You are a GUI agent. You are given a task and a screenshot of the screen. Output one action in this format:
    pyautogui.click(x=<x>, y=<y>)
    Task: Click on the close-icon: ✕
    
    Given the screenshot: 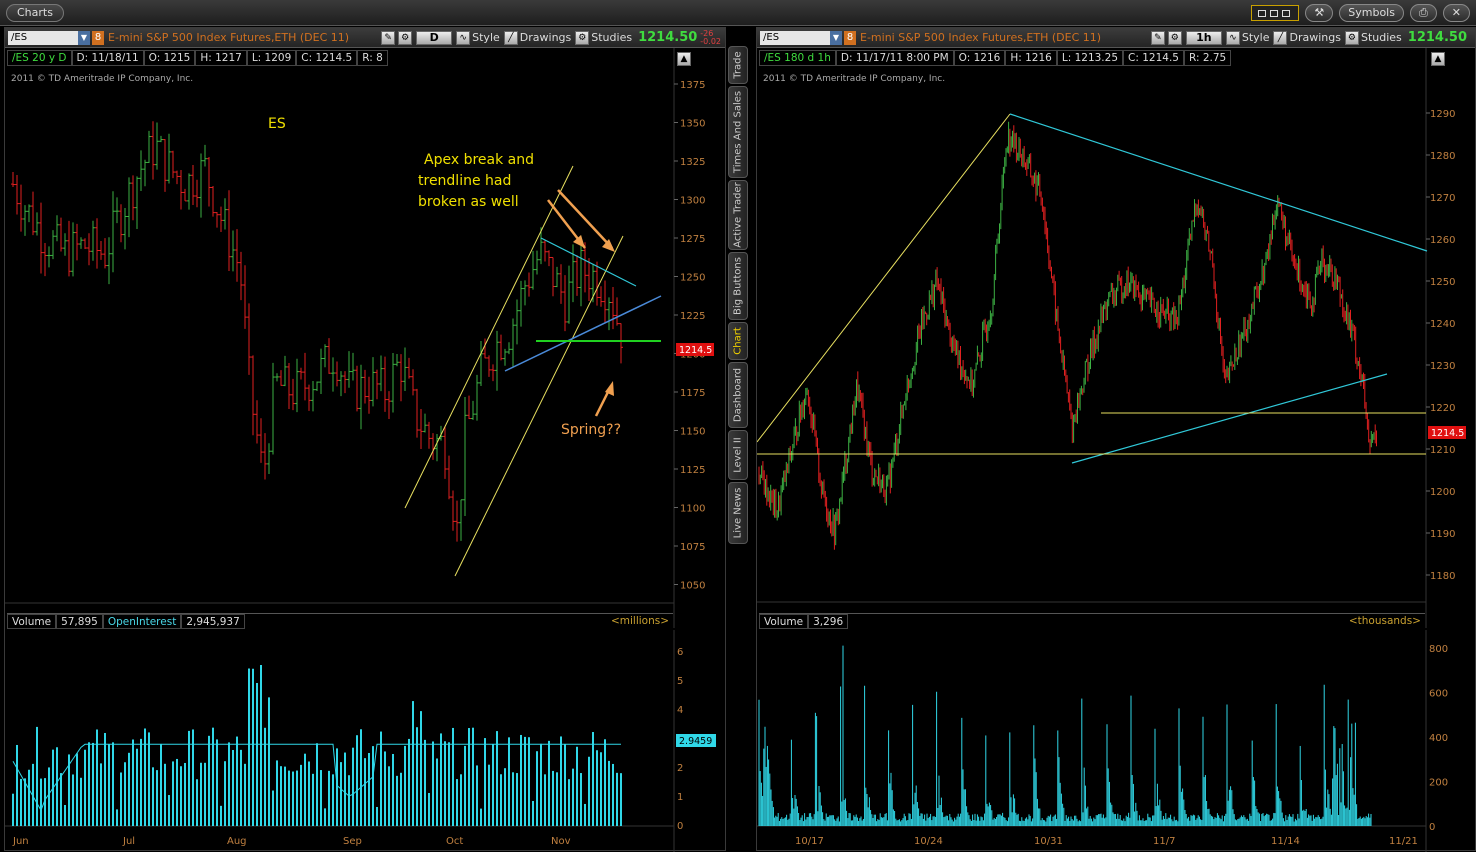 What is the action you would take?
    pyautogui.click(x=1456, y=13)
    